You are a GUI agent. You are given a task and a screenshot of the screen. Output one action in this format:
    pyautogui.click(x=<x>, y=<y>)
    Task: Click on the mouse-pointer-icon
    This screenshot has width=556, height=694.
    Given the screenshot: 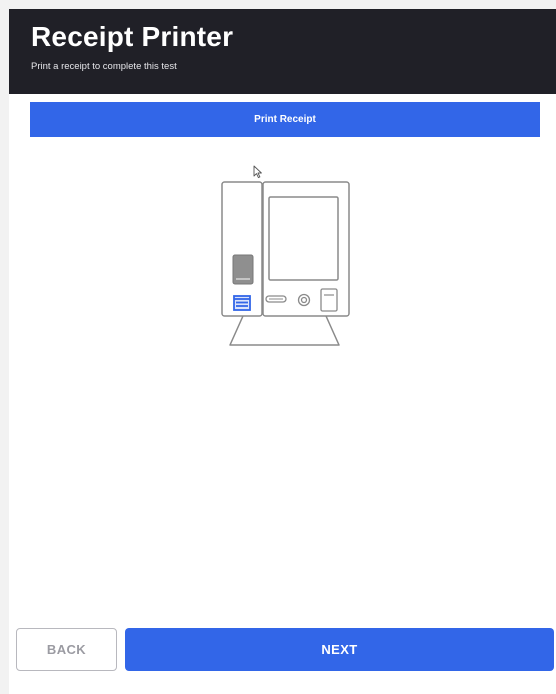 What is the action you would take?
    pyautogui.click(x=257, y=172)
    